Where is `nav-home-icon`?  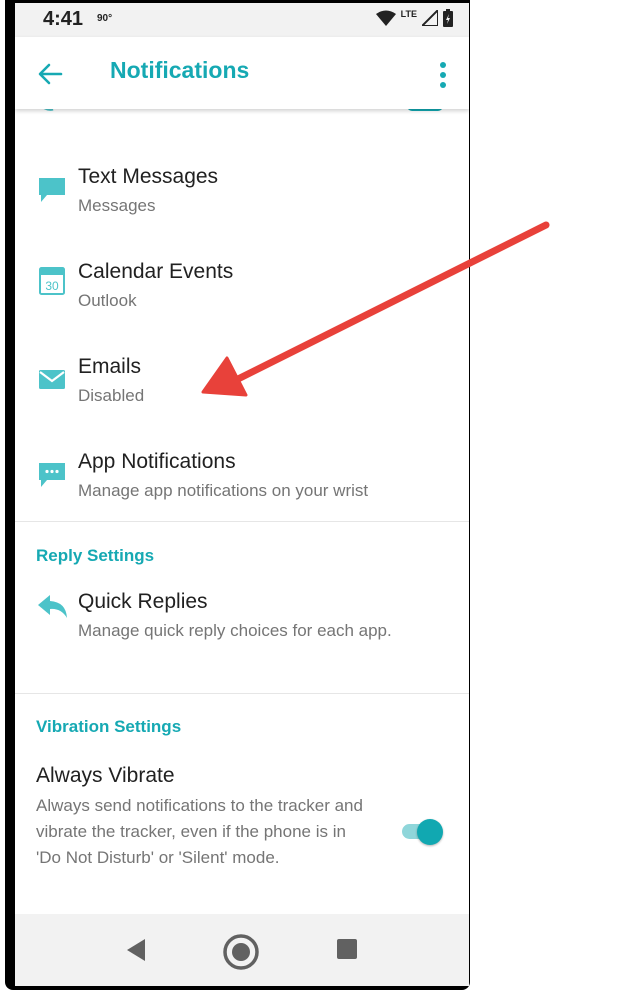
nav-home-icon is located at coordinates (241, 952).